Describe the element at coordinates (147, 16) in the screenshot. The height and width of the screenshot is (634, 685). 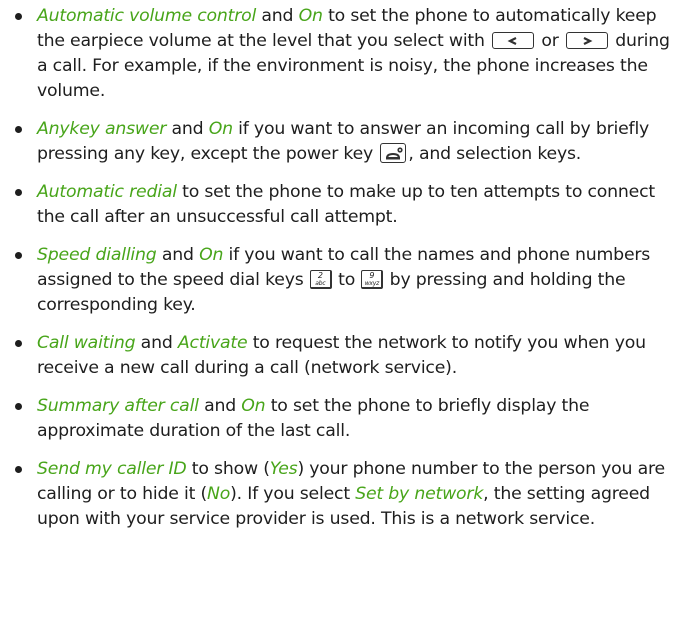
I see `option-name: Automatic volume control` at that location.